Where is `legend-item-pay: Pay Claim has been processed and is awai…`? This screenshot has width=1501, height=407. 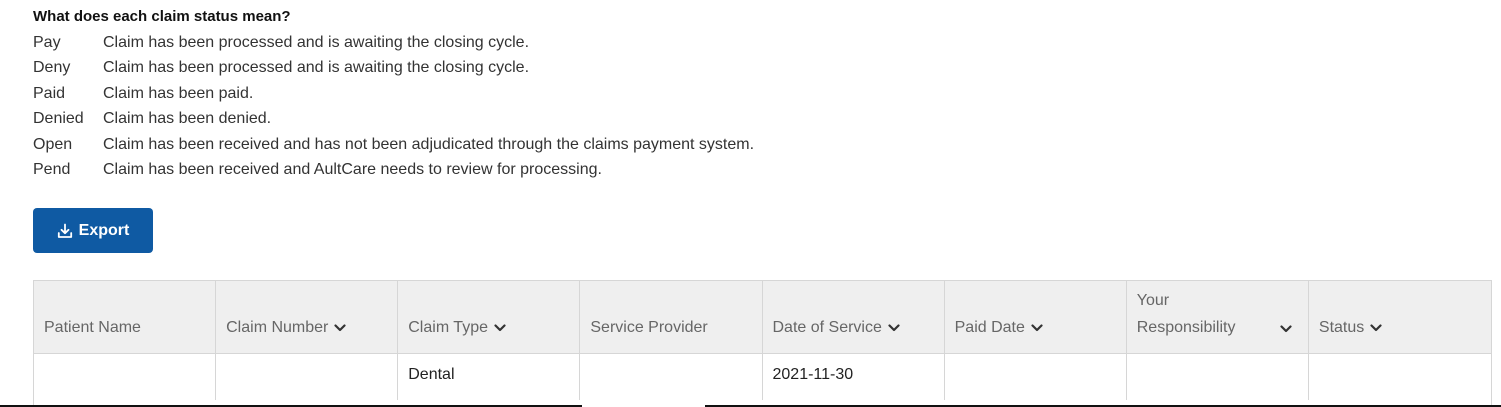
legend-item-pay: Pay Claim has been processed and is awai… is located at coordinates (393, 42).